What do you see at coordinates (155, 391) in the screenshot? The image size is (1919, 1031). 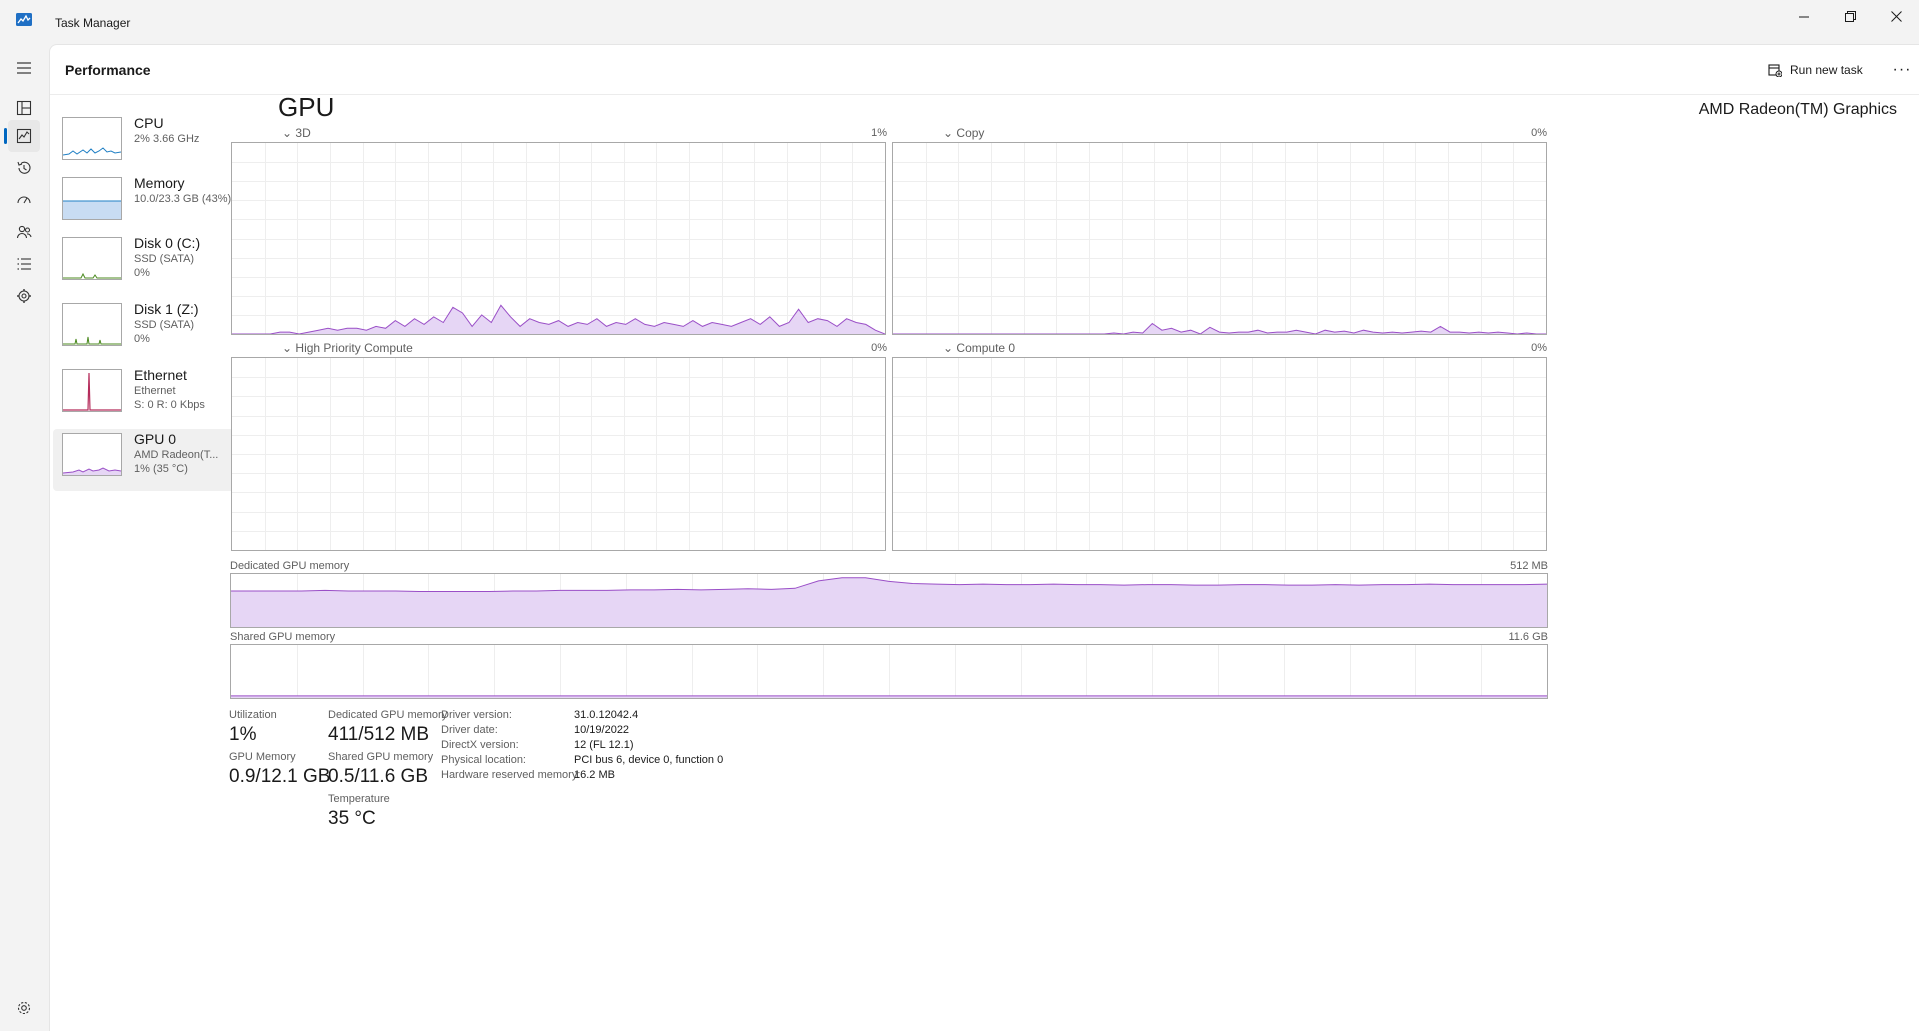 I see `device-type: Ethernet` at bounding box center [155, 391].